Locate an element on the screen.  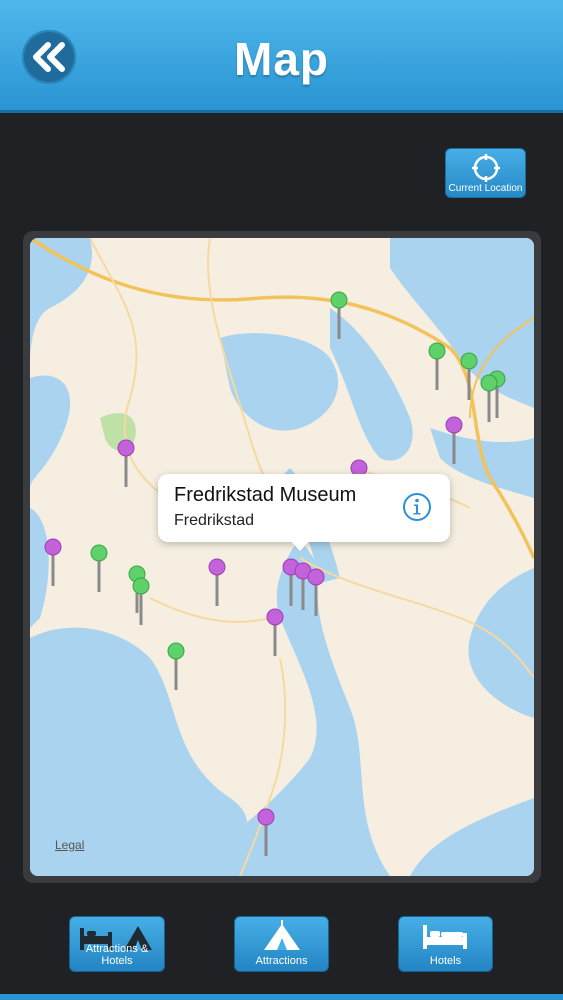
tab-attractions-hotels: Attractions & Hotels is located at coordinates (117, 944).